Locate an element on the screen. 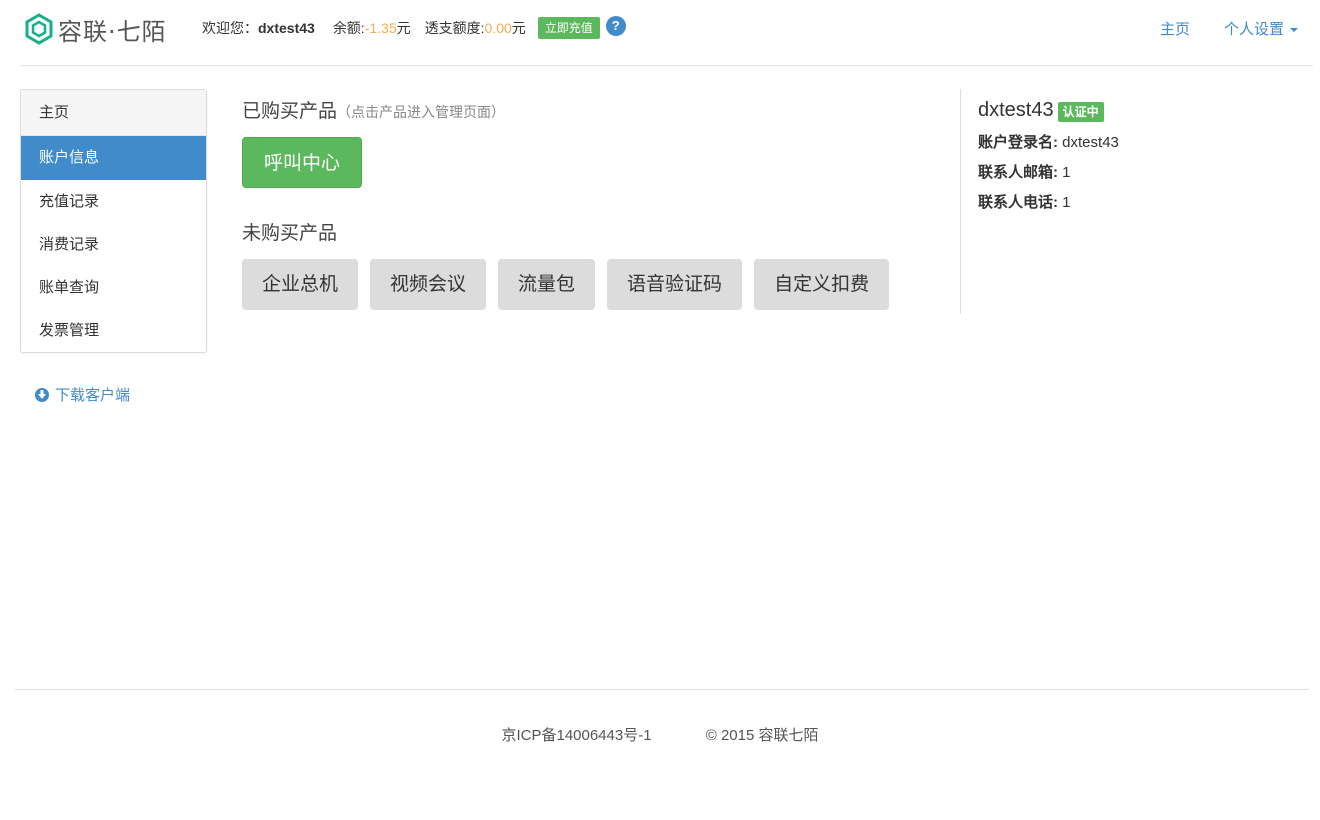 The width and height of the screenshot is (1320, 820). profile-header: dxtest43 认证中 is located at coordinates (1138, 110).